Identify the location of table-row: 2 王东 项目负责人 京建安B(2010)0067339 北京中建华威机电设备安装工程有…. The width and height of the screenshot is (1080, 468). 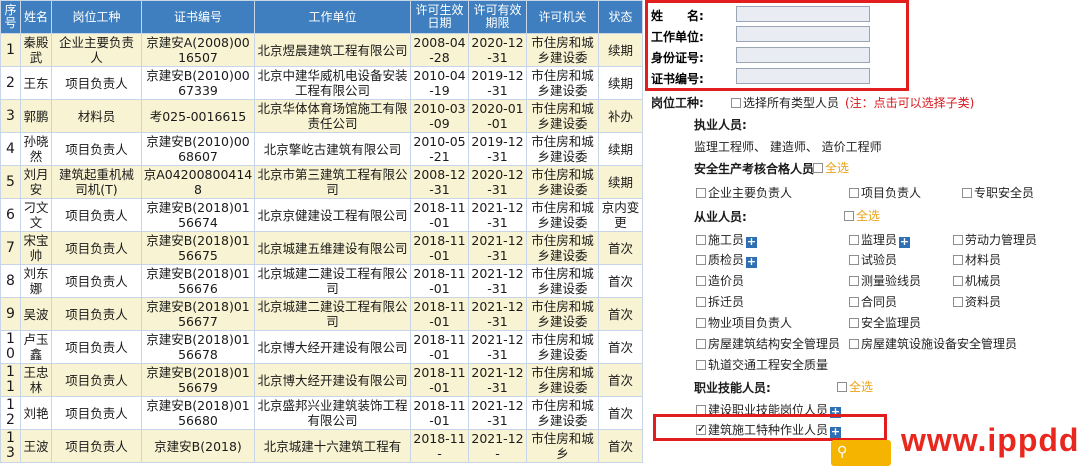
(321, 83).